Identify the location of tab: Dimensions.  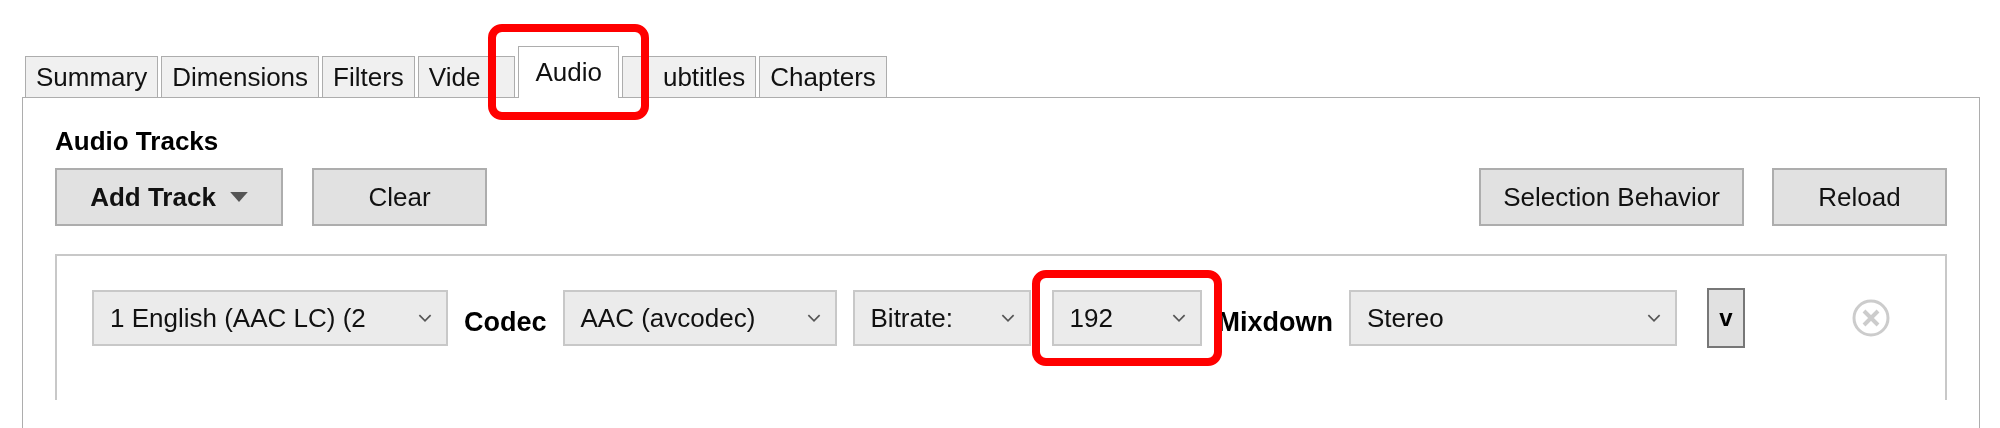
(240, 76).